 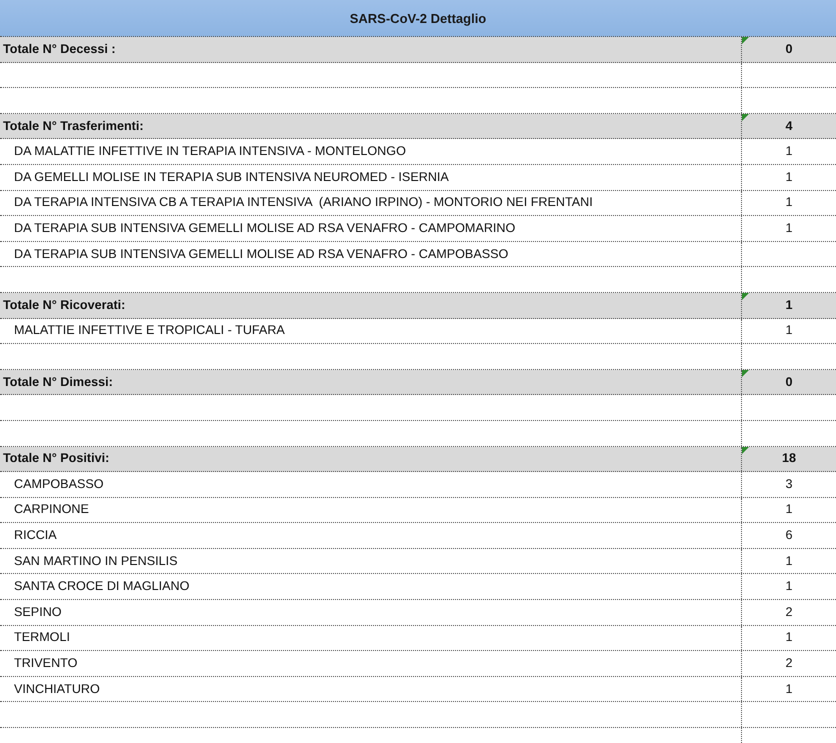 What do you see at coordinates (57, 689) in the screenshot?
I see `row-label: VINCHIATURO` at bounding box center [57, 689].